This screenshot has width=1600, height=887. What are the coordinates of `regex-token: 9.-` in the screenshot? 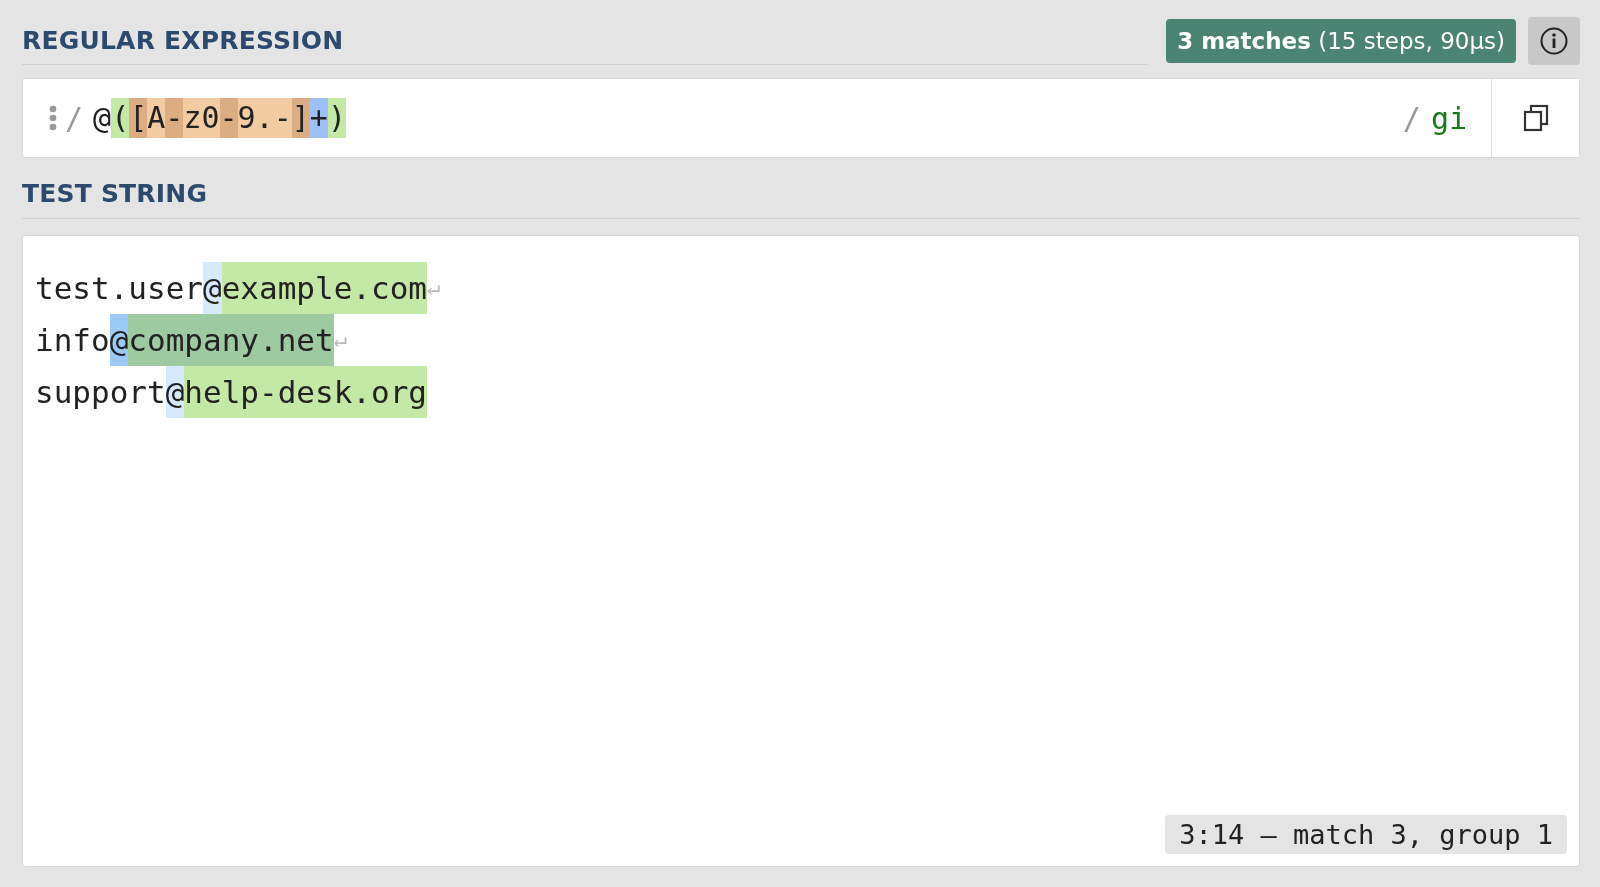 It's located at (264, 118).